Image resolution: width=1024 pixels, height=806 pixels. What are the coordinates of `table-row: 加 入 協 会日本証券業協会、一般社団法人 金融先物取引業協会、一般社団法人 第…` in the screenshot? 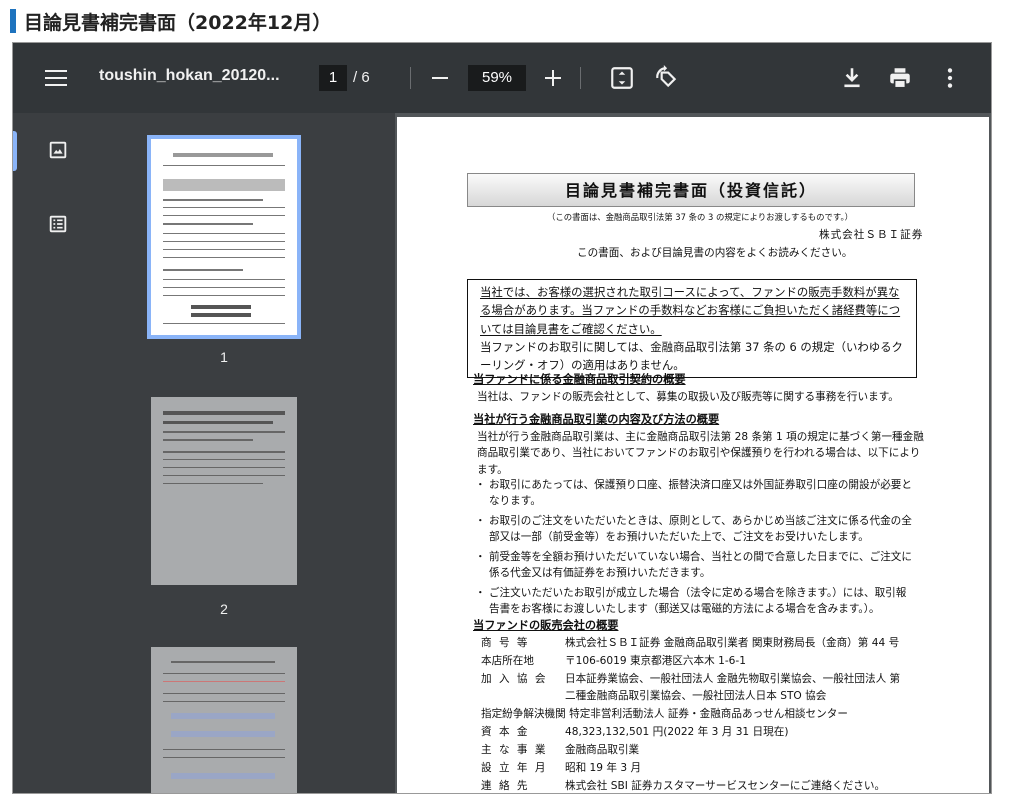 It's located at (691, 687).